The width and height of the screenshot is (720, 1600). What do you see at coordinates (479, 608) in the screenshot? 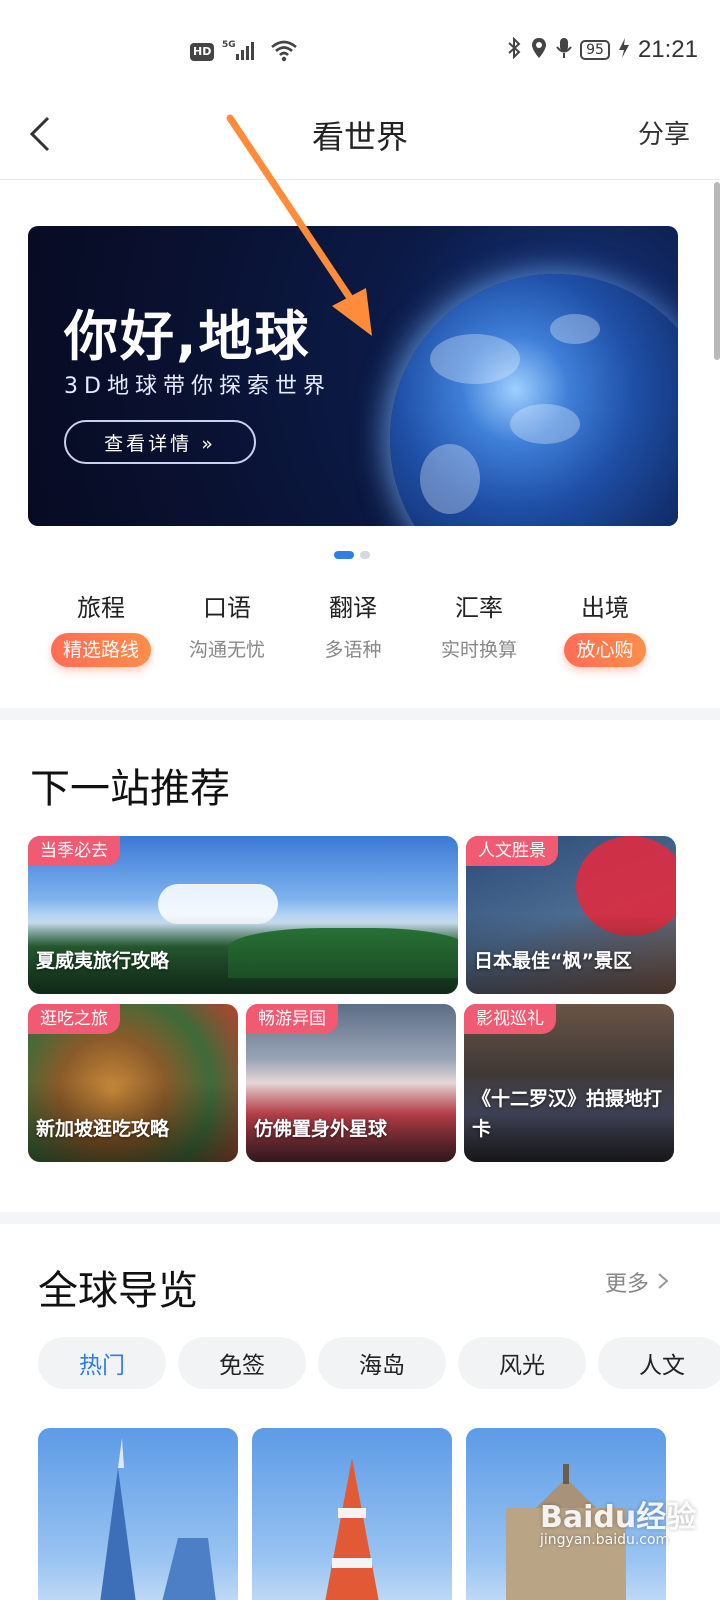
I see `quick-item-title: 汇率` at bounding box center [479, 608].